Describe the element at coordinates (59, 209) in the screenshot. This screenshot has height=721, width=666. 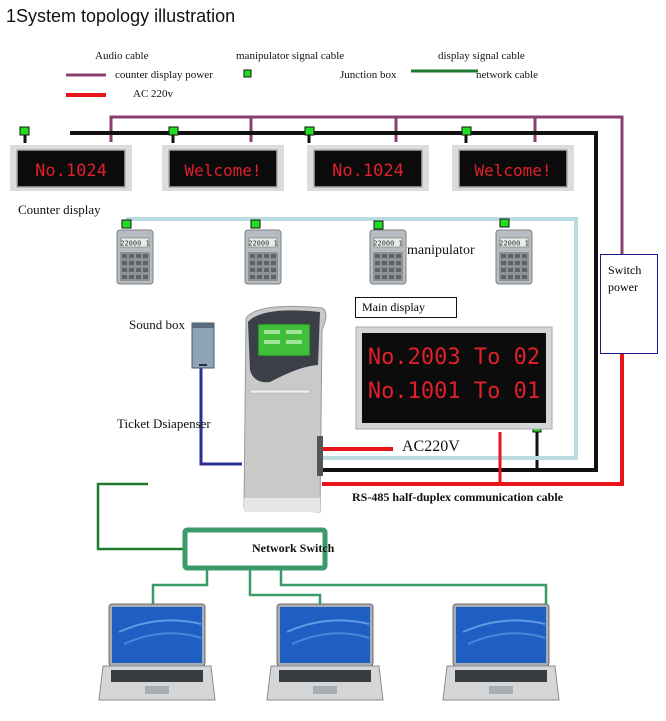
I see `counter-display-label: Counter display` at that location.